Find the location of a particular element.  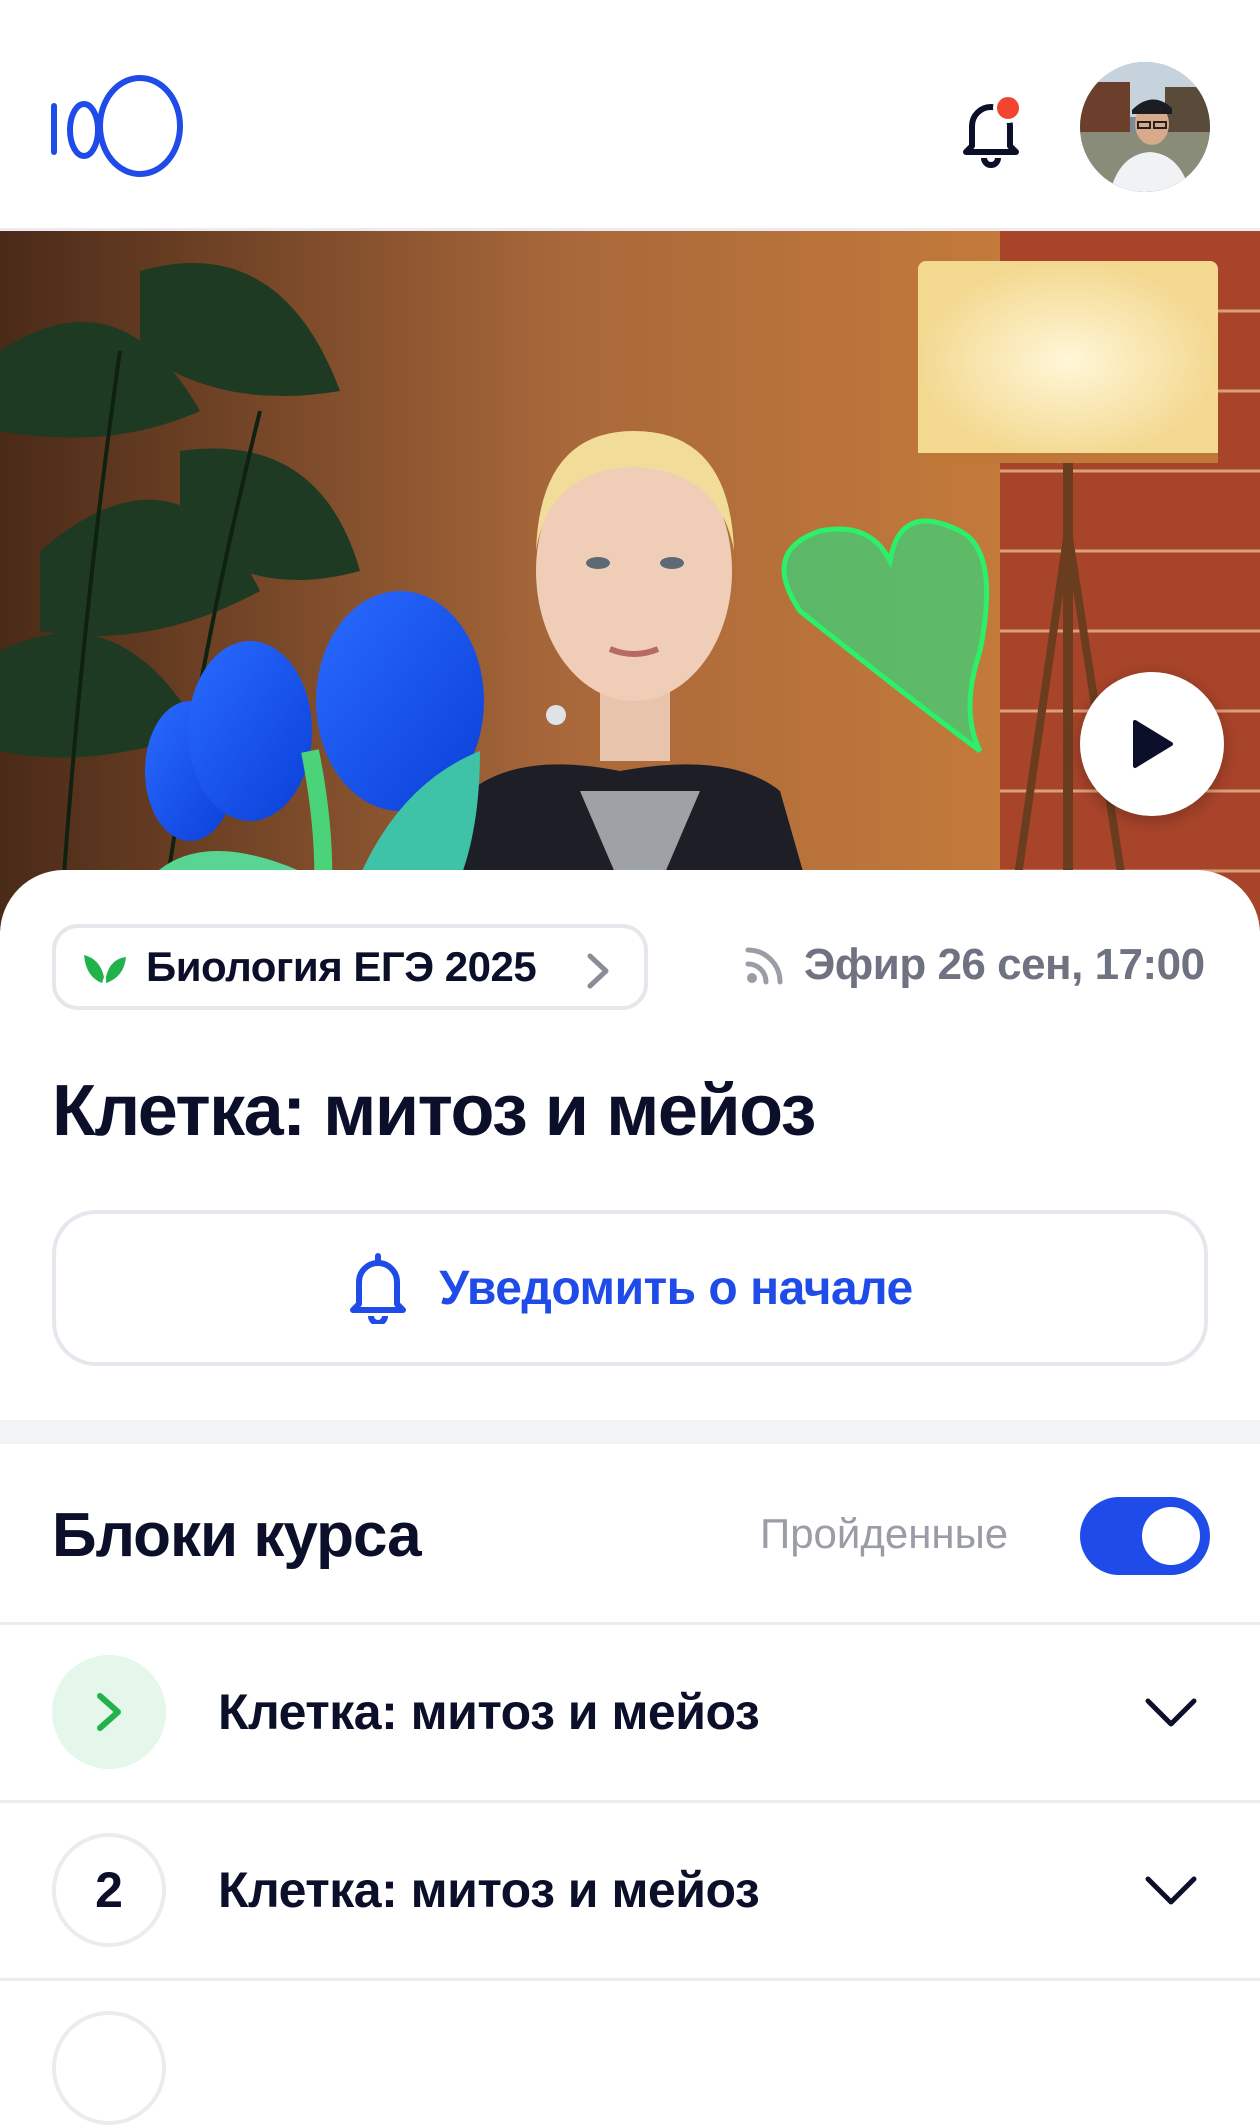

current-block-badge is located at coordinates (109, 1712).